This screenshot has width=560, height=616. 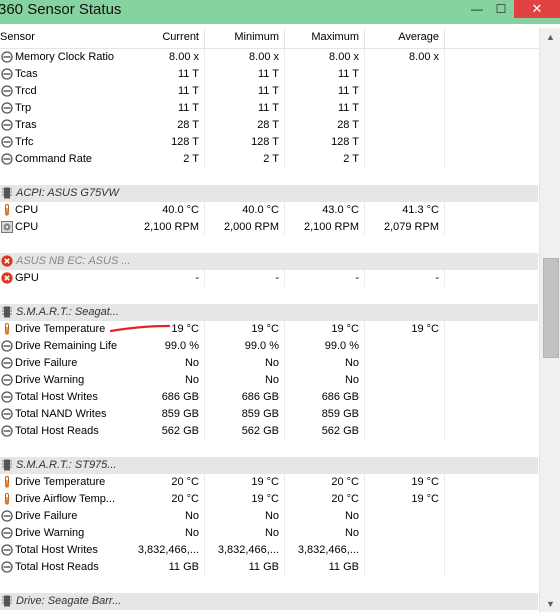 I want to click on maximize-button: ☐, so click(x=501, y=9).